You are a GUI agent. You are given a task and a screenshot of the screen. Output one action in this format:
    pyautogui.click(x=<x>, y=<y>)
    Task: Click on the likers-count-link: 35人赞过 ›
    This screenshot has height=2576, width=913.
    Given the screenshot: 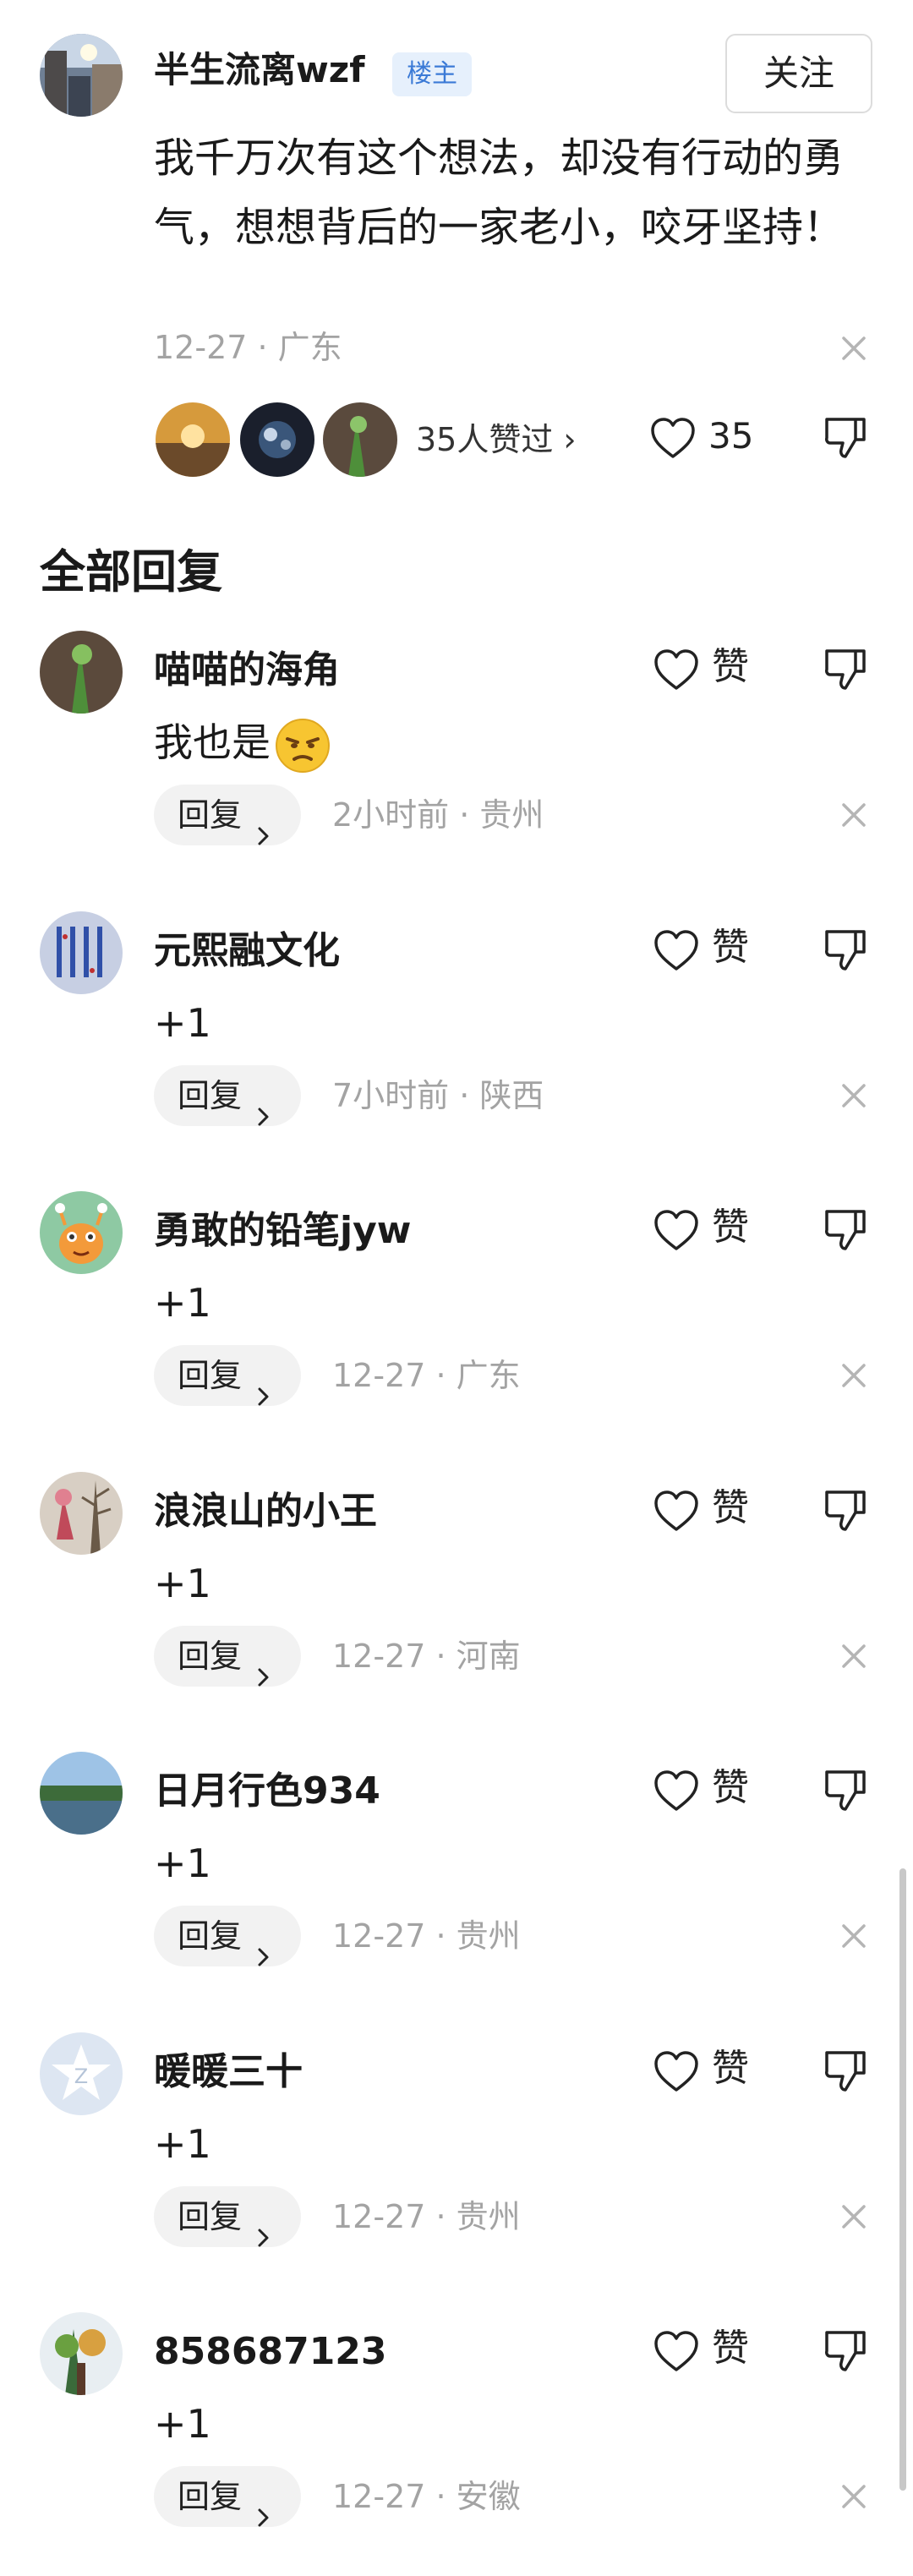 What is the action you would take?
    pyautogui.click(x=497, y=440)
    